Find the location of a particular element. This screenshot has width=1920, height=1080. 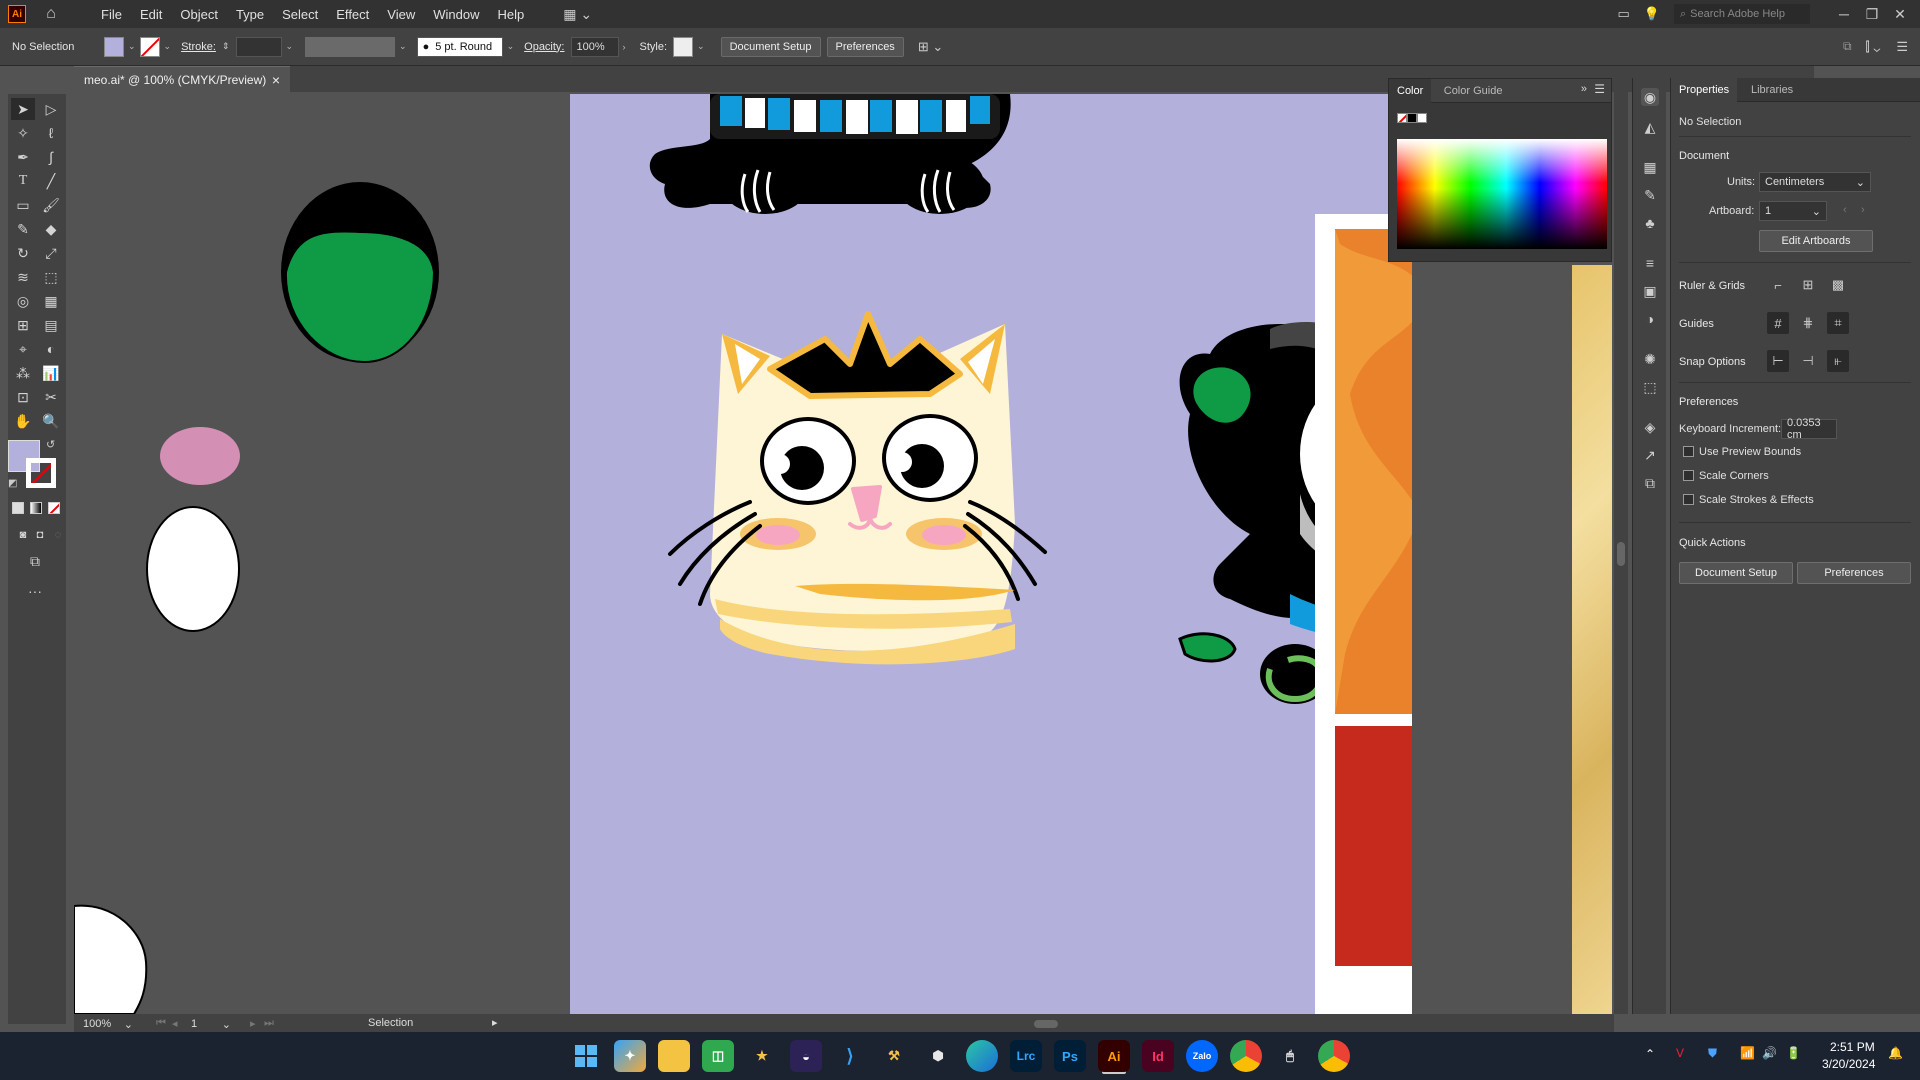

direct-selection-tool-icon: ▷ is located at coordinates (51, 109).